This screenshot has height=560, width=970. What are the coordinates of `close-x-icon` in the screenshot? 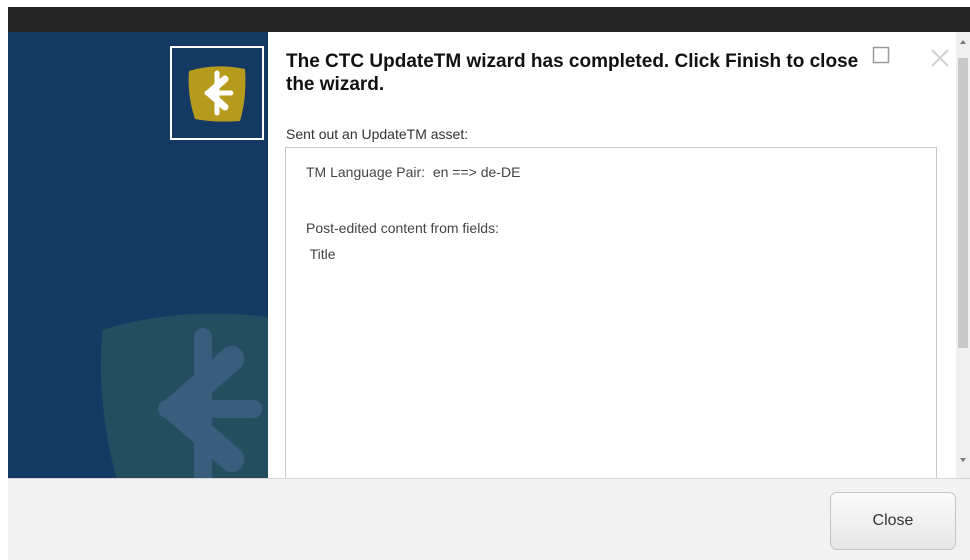 It's located at (940, 58).